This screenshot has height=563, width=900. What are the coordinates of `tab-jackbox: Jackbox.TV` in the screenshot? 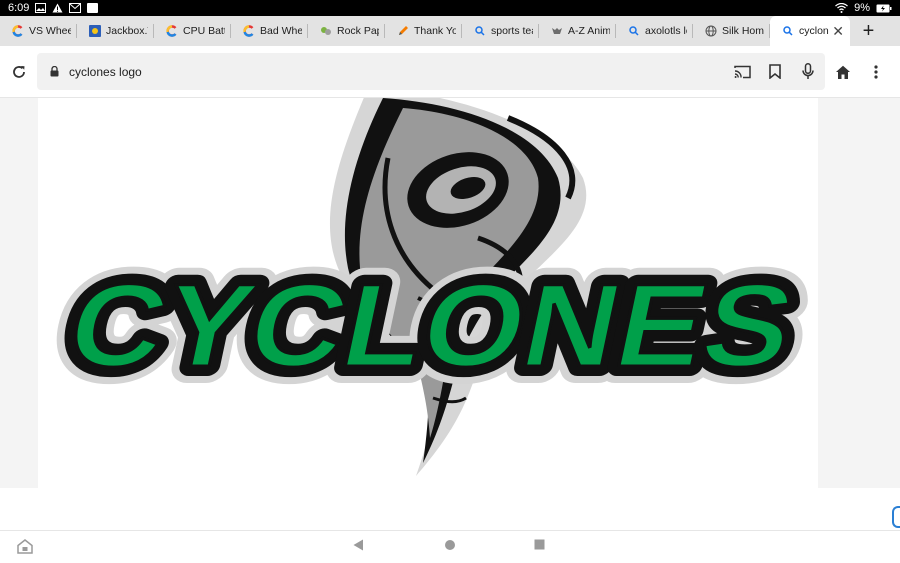 It's located at (115, 31).